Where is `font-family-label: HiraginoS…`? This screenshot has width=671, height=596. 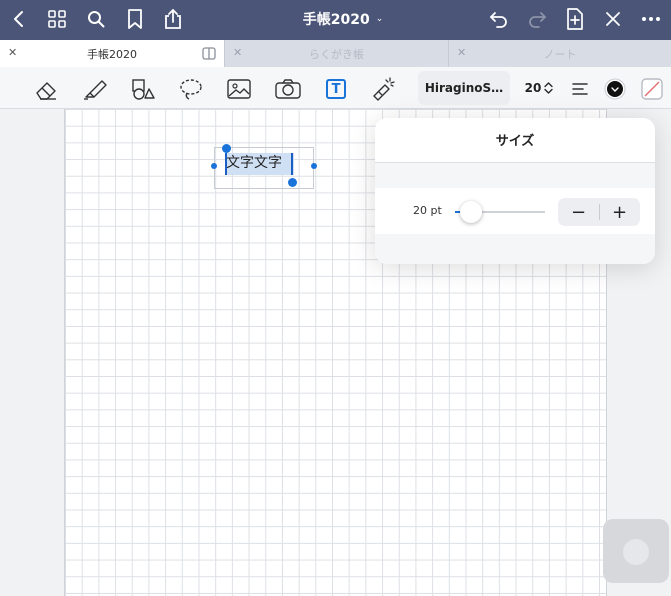 font-family-label: HiraginoS… is located at coordinates (464, 88).